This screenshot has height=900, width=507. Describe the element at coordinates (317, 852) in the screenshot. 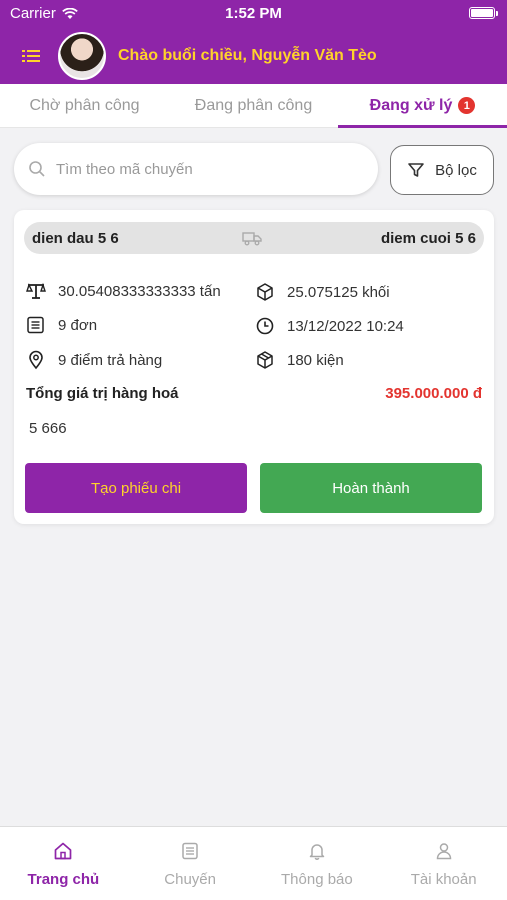

I see `bell-icon` at that location.